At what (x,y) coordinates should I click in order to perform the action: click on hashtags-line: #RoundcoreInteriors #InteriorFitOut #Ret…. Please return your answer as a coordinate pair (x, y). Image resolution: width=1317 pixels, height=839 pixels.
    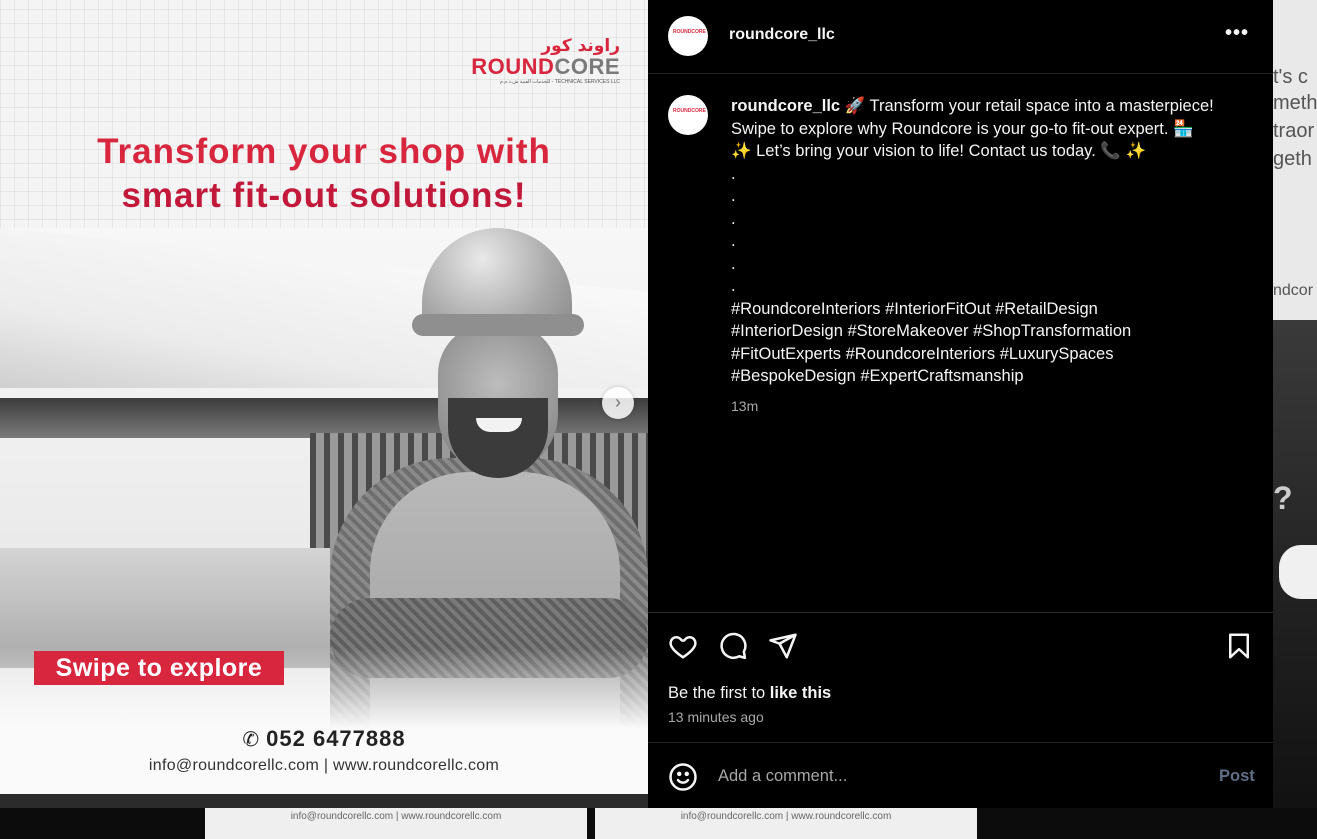
    Looking at the image, I should click on (986, 309).